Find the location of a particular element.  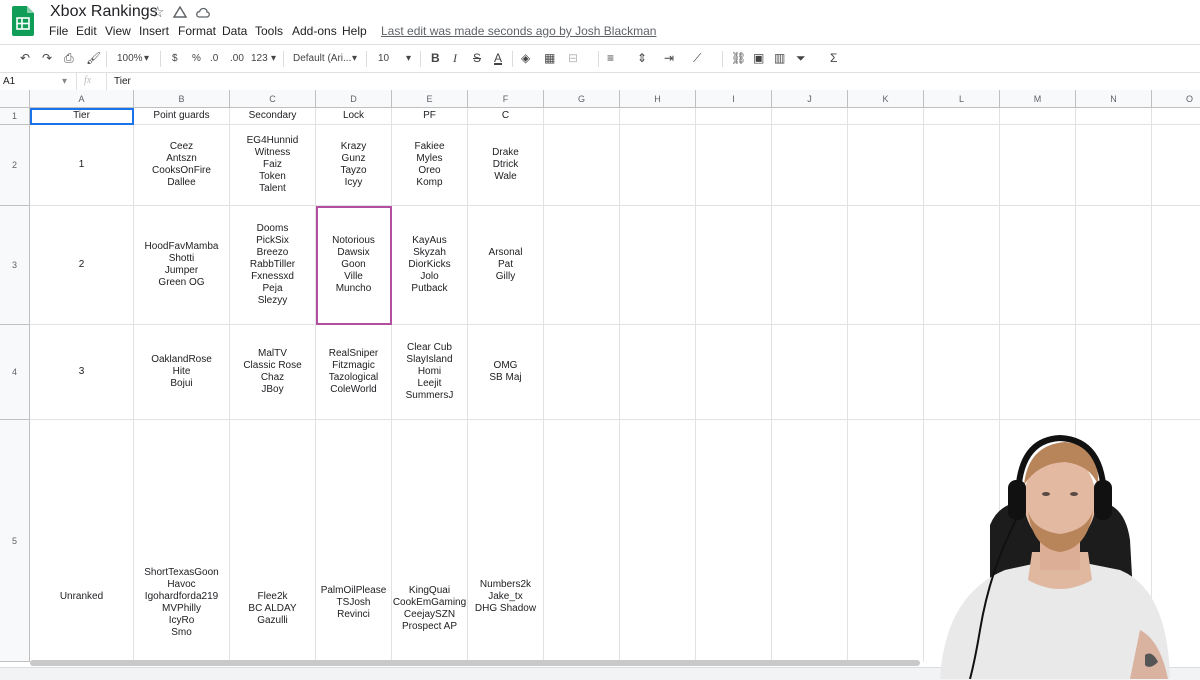

col-header-n: N is located at coordinates (1114, 99).